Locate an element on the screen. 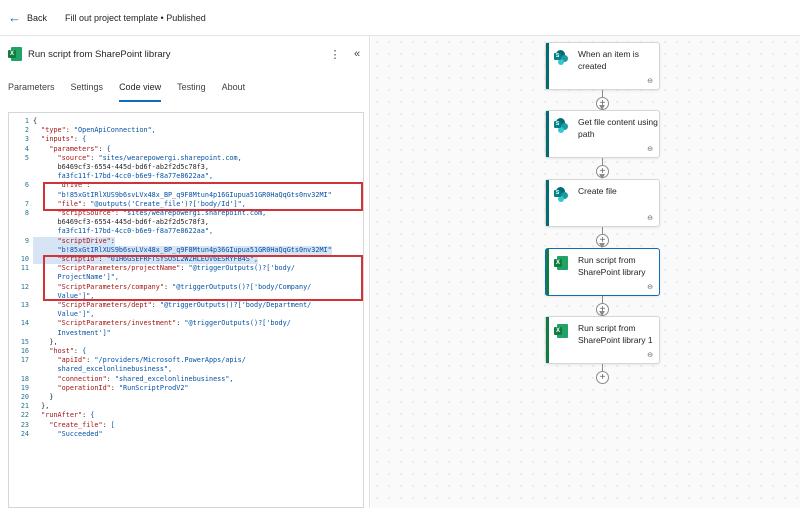 This screenshot has width=800, height=508. tab-settings: Settings is located at coordinates (87, 92).